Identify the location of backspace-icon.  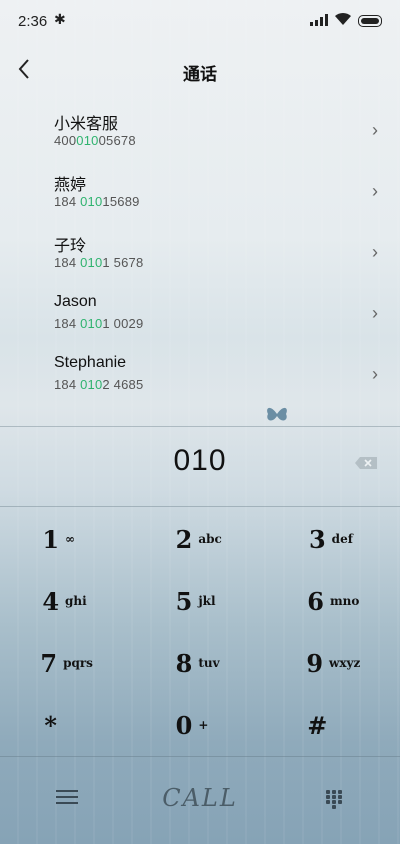
(366, 463).